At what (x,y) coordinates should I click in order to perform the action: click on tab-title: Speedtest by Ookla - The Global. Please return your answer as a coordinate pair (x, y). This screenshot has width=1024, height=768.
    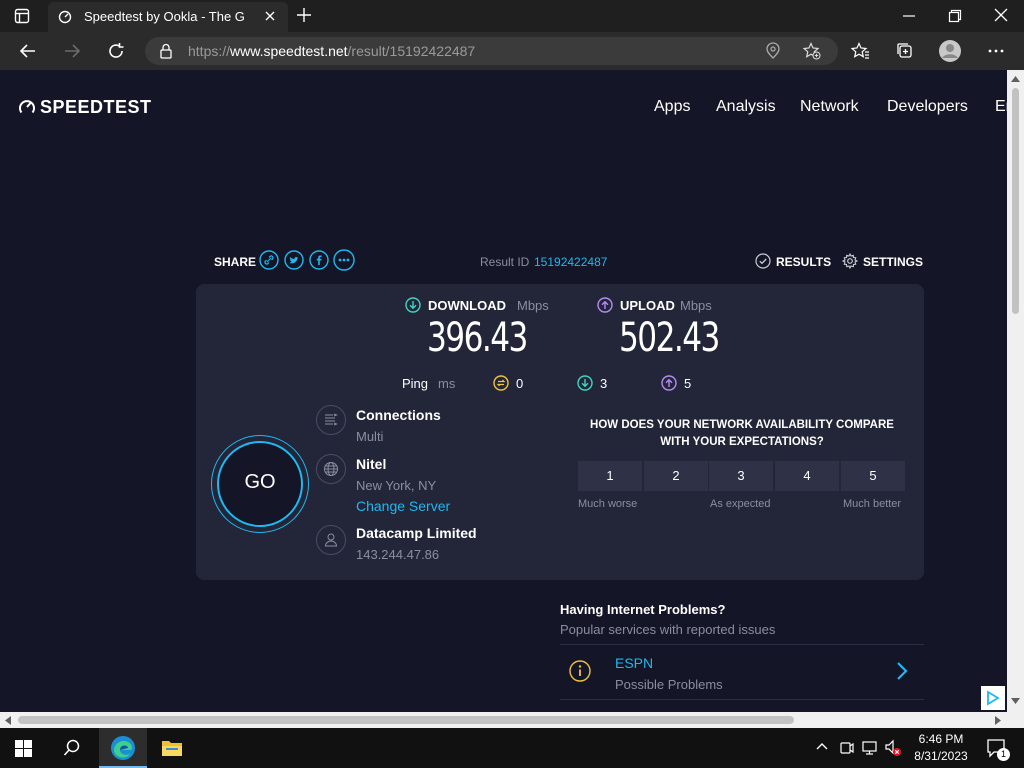
    Looking at the image, I should click on (164, 16).